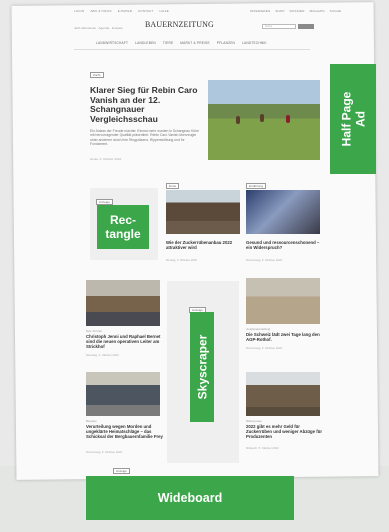  Describe the element at coordinates (164, 11) in the screenshot. I see `top-link: HILFE` at that location.